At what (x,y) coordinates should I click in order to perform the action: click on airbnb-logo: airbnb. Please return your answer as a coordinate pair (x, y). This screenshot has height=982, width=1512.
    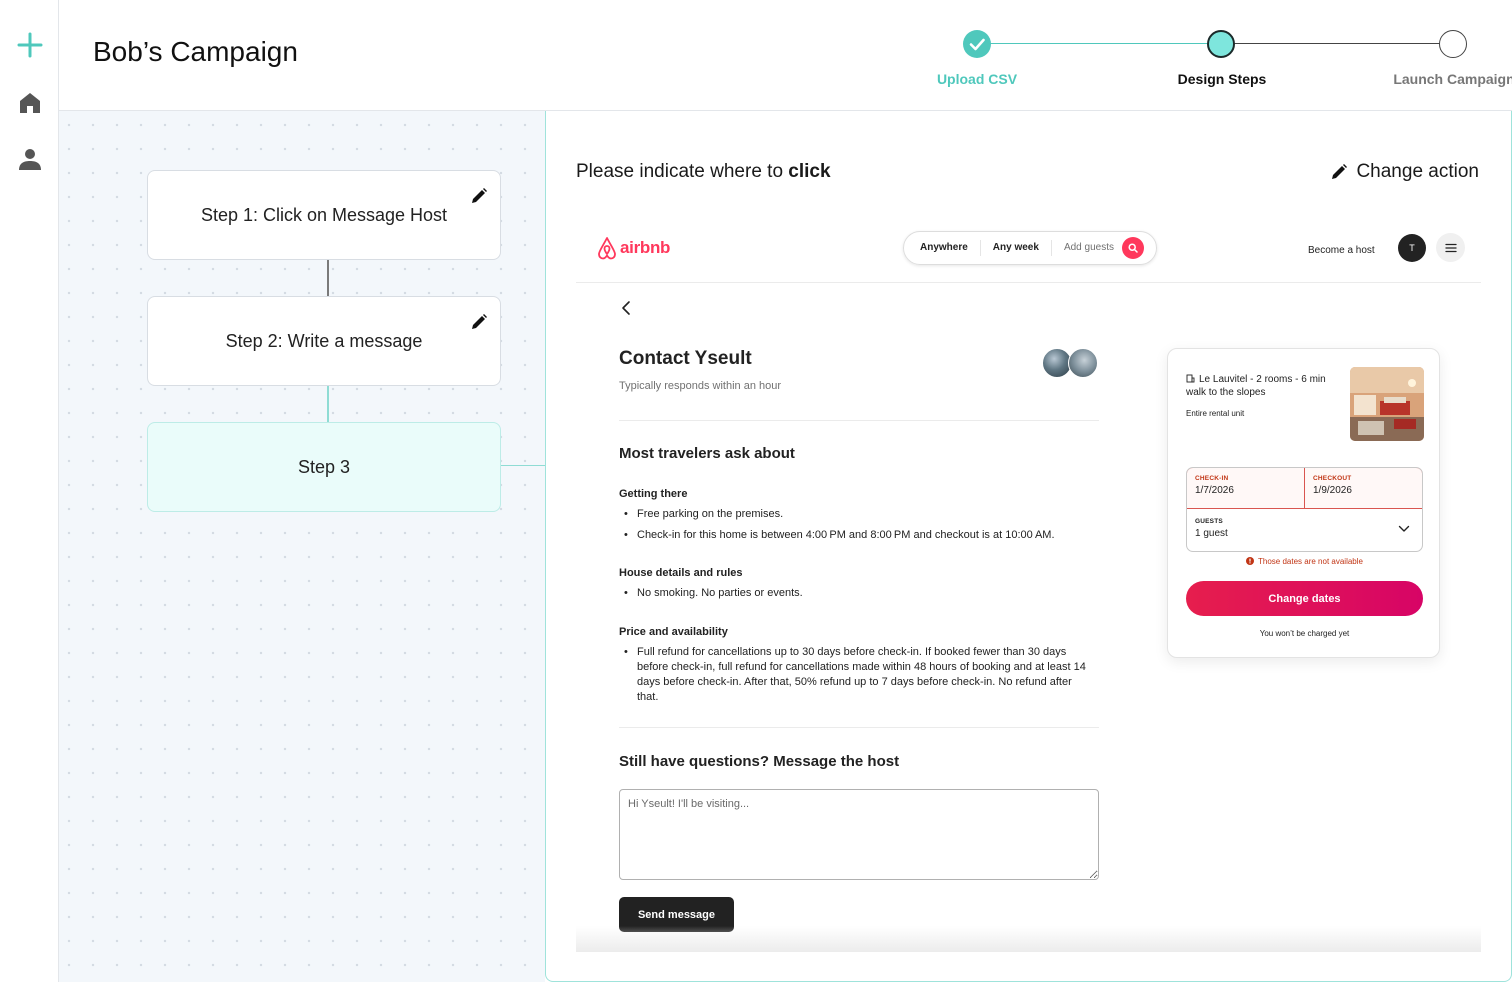
    Looking at the image, I should click on (633, 248).